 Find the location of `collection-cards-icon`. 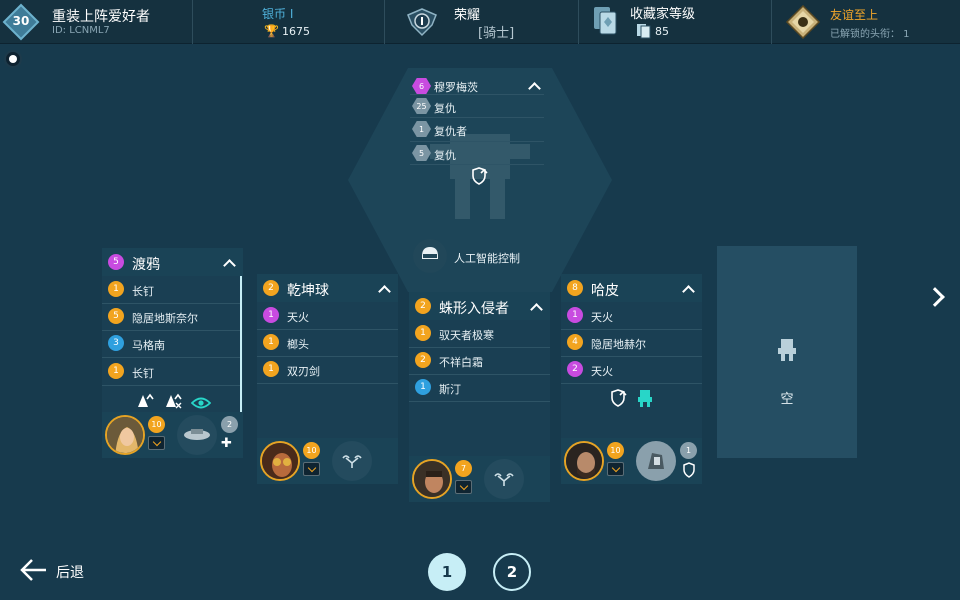

collection-cards-icon is located at coordinates (605, 23).